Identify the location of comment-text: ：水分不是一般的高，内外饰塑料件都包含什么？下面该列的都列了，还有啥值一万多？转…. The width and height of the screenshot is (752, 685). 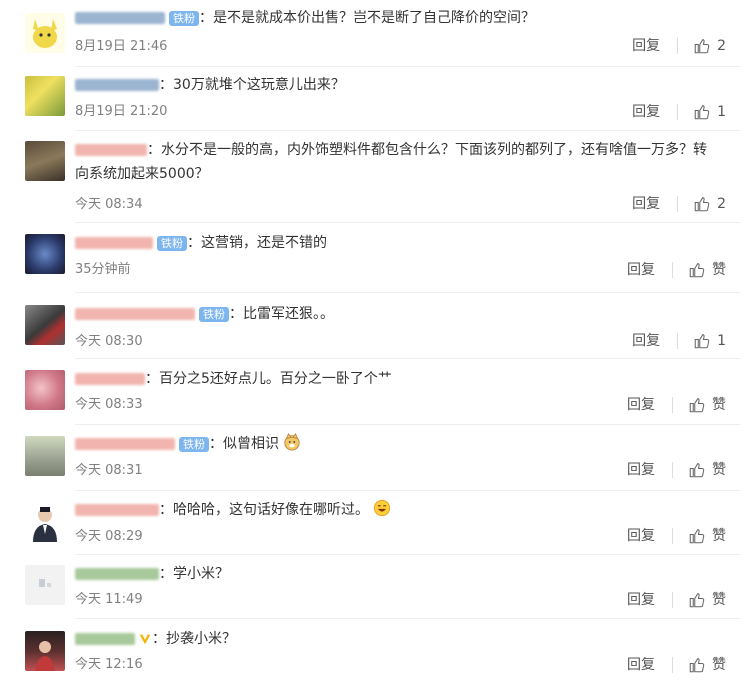
(391, 162).